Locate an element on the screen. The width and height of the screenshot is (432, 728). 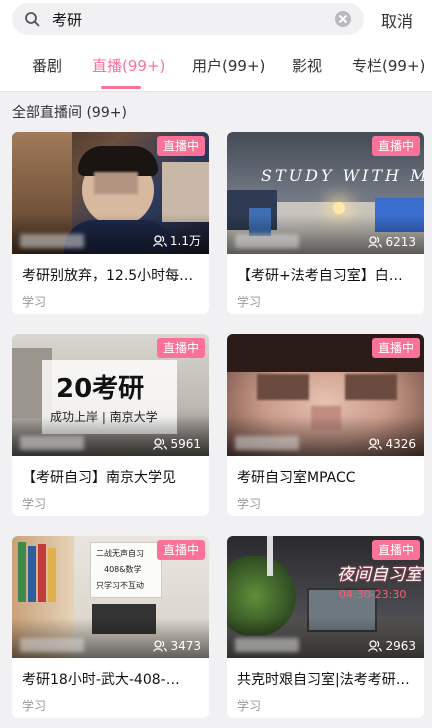
clear-icon is located at coordinates (343, 19).